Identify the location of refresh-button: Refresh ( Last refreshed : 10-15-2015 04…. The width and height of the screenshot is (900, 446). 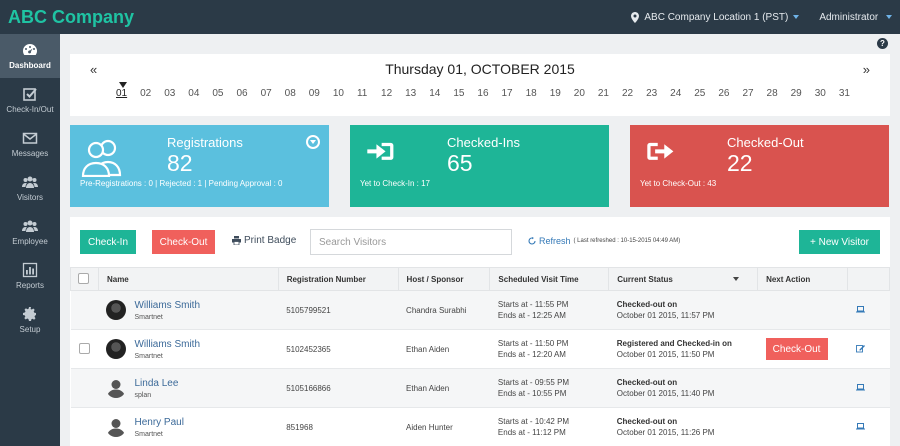
(604, 241).